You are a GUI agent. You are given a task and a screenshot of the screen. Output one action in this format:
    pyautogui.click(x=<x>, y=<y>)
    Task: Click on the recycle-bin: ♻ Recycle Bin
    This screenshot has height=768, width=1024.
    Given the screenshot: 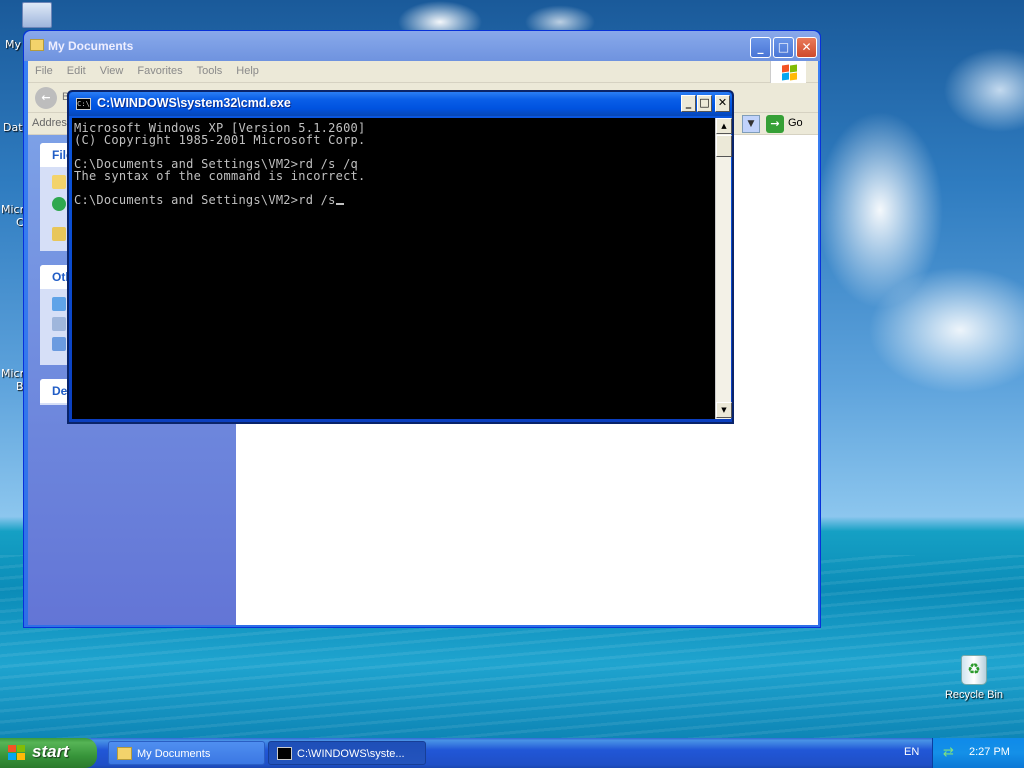 What is the action you would take?
    pyautogui.click(x=974, y=678)
    